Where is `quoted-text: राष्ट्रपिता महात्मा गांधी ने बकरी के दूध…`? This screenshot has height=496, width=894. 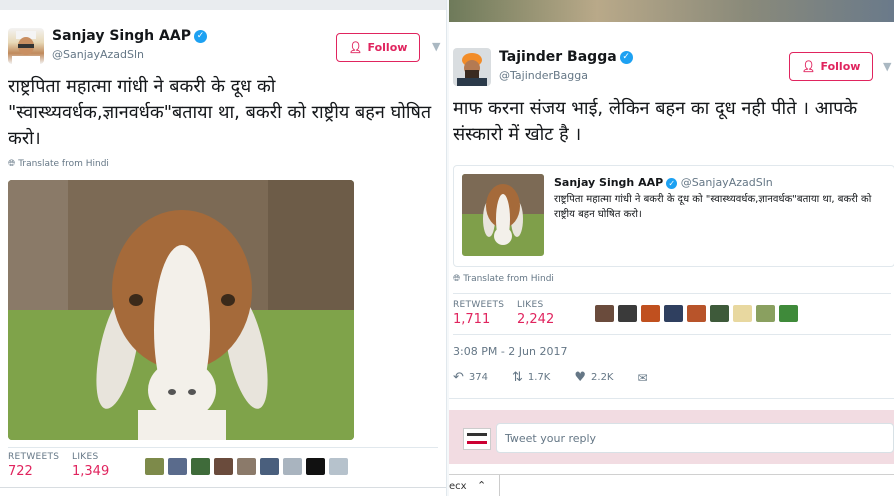
quoted-text: राष्ट्रपिता महात्मा गांधी ने बकरी के दूध… is located at coordinates (713, 207).